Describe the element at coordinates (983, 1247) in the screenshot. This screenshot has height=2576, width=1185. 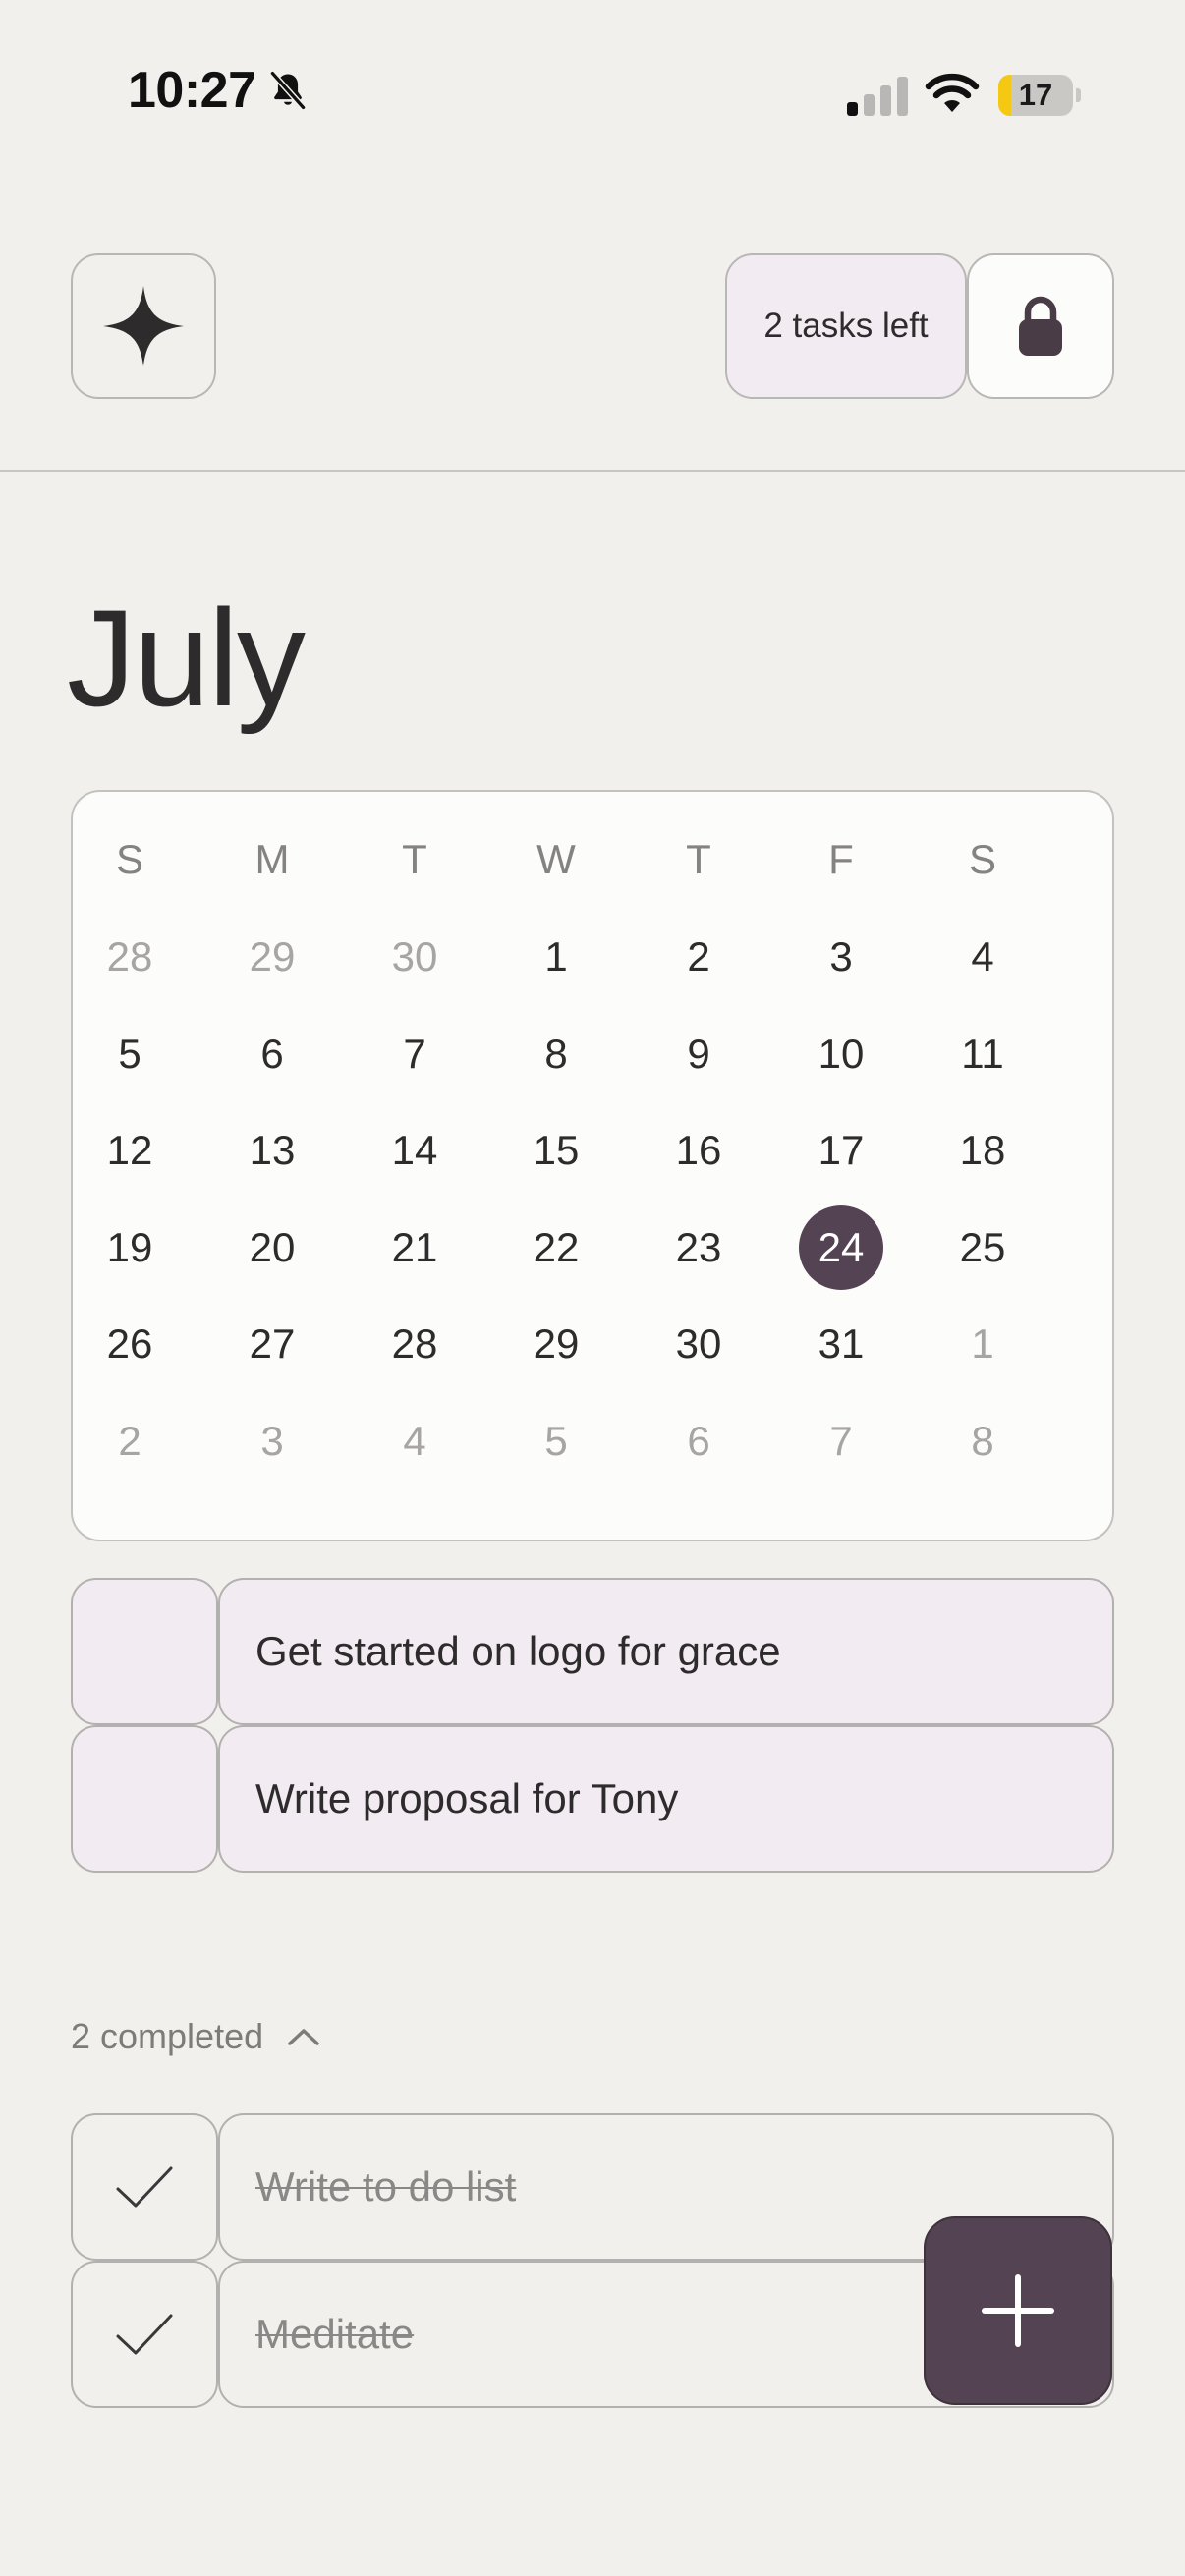
I see `calendar-day: 25` at that location.